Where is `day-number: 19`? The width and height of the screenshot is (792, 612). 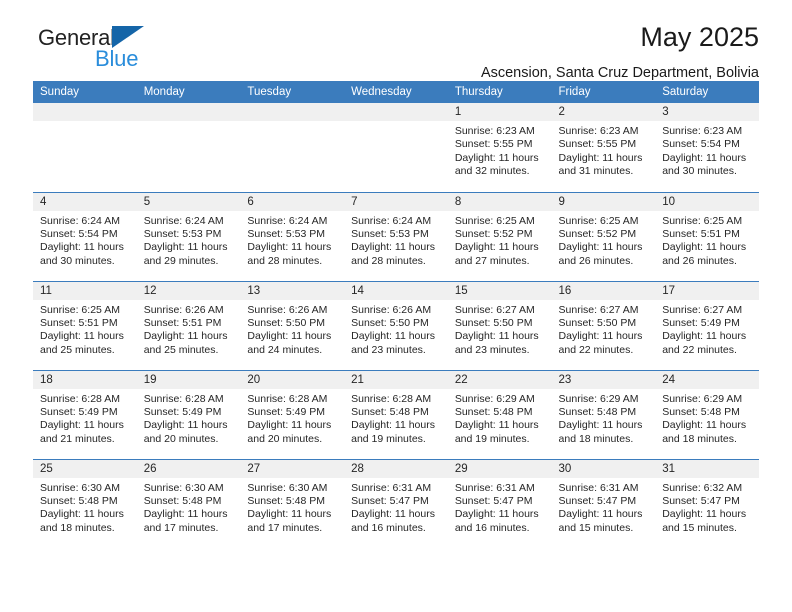 day-number: 19 is located at coordinates (188, 379).